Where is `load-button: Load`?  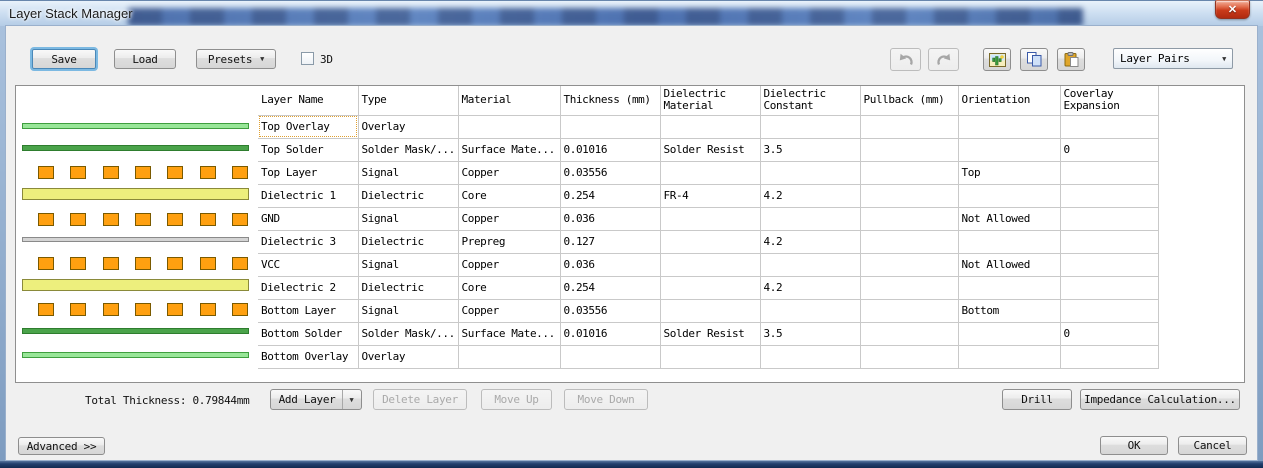
load-button: Load is located at coordinates (145, 59).